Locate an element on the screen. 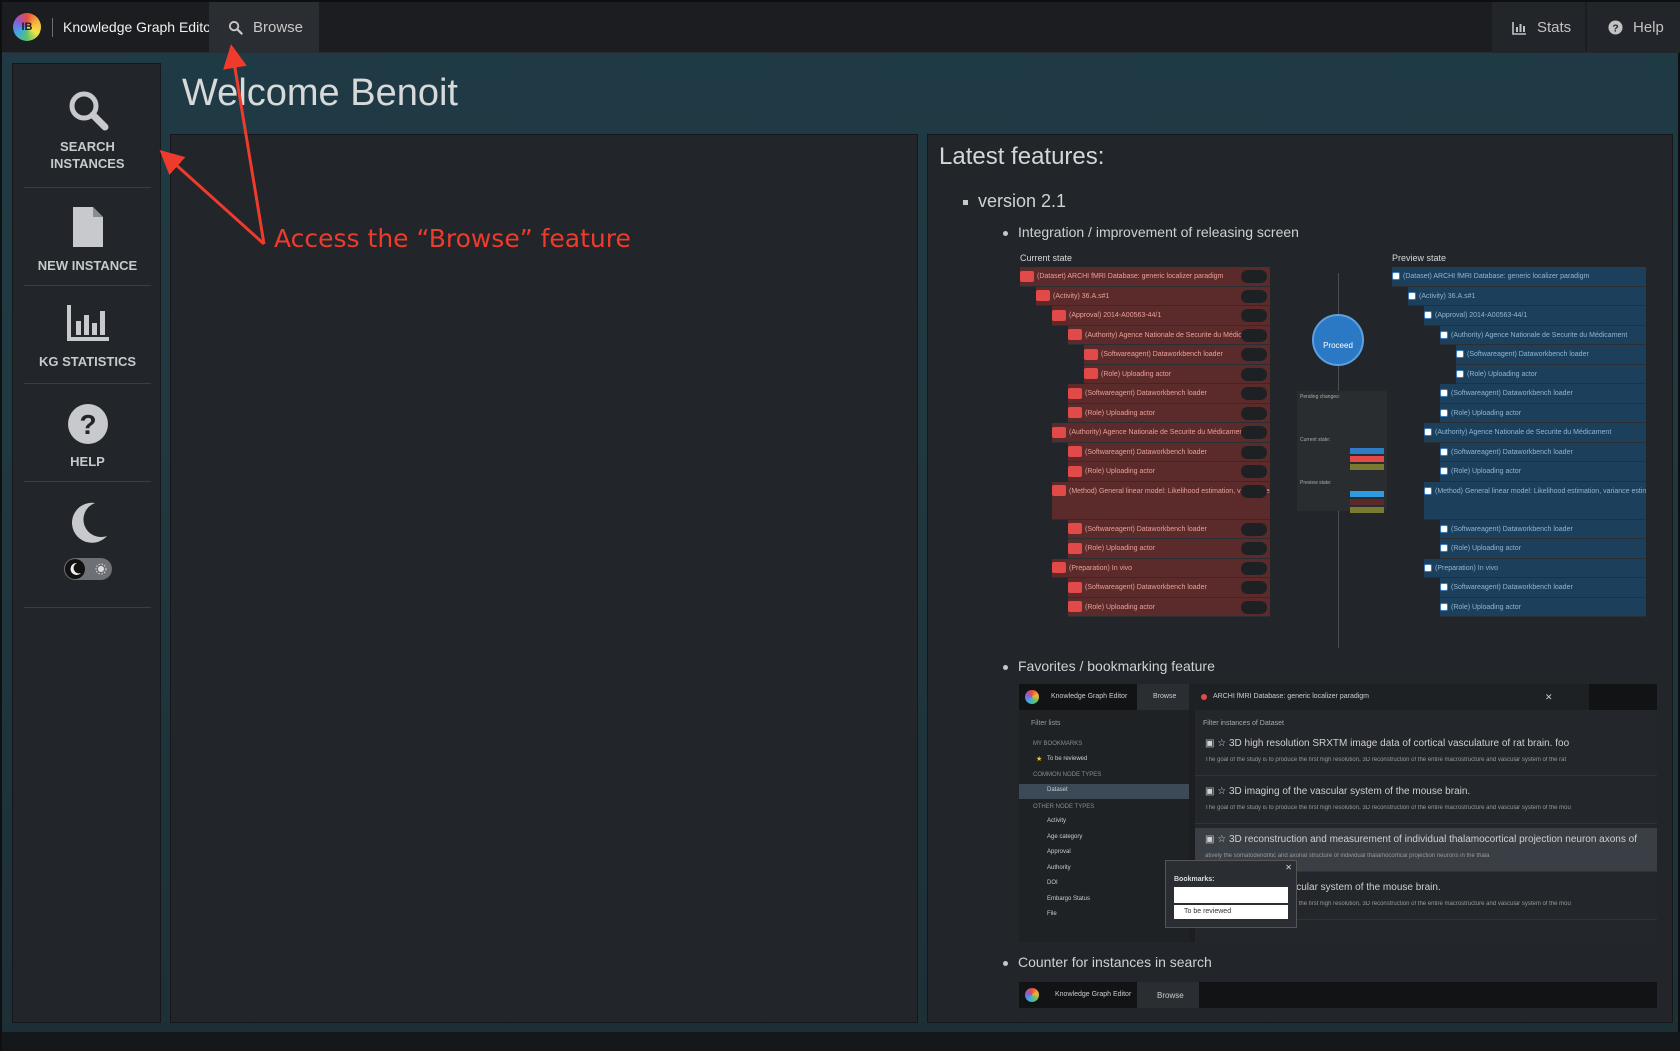 The height and width of the screenshot is (1051, 1680). nav-help: ? HELP is located at coordinates (87, 433).